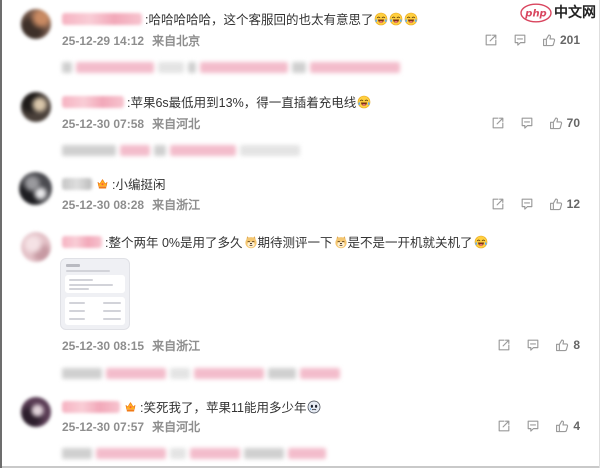 This screenshot has width=600, height=468. What do you see at coordinates (564, 123) in the screenshot?
I see `like-button: 70` at bounding box center [564, 123].